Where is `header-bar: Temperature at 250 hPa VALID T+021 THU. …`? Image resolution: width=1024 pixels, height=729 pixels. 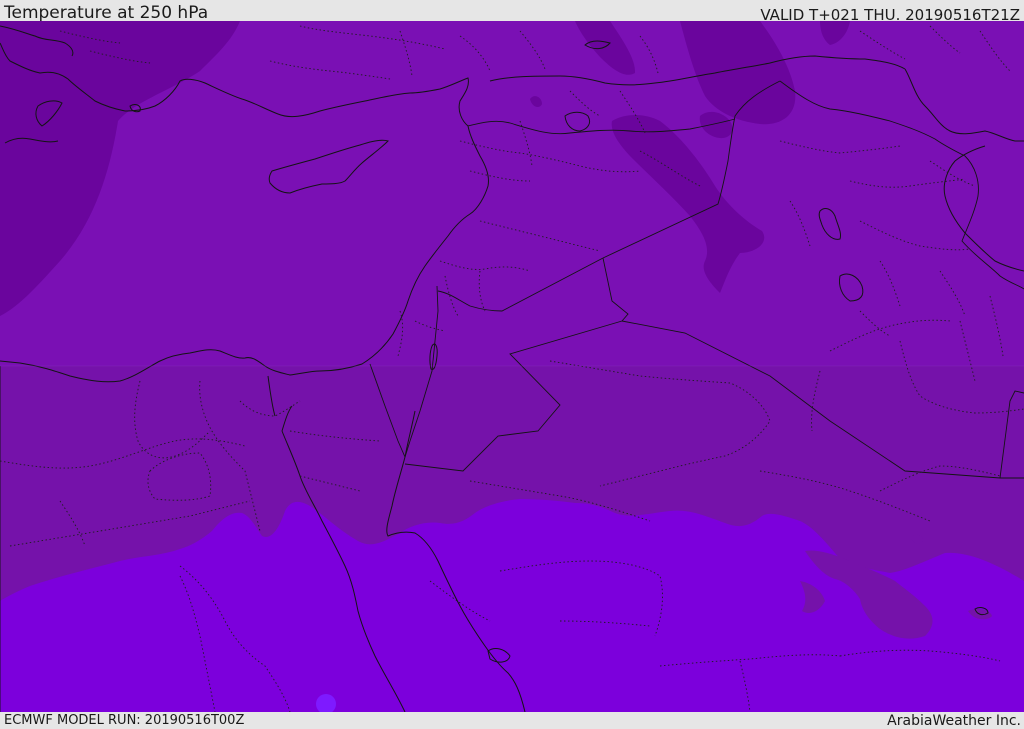 header-bar: Temperature at 250 hPa VALID T+021 THU. … is located at coordinates (512, 12).